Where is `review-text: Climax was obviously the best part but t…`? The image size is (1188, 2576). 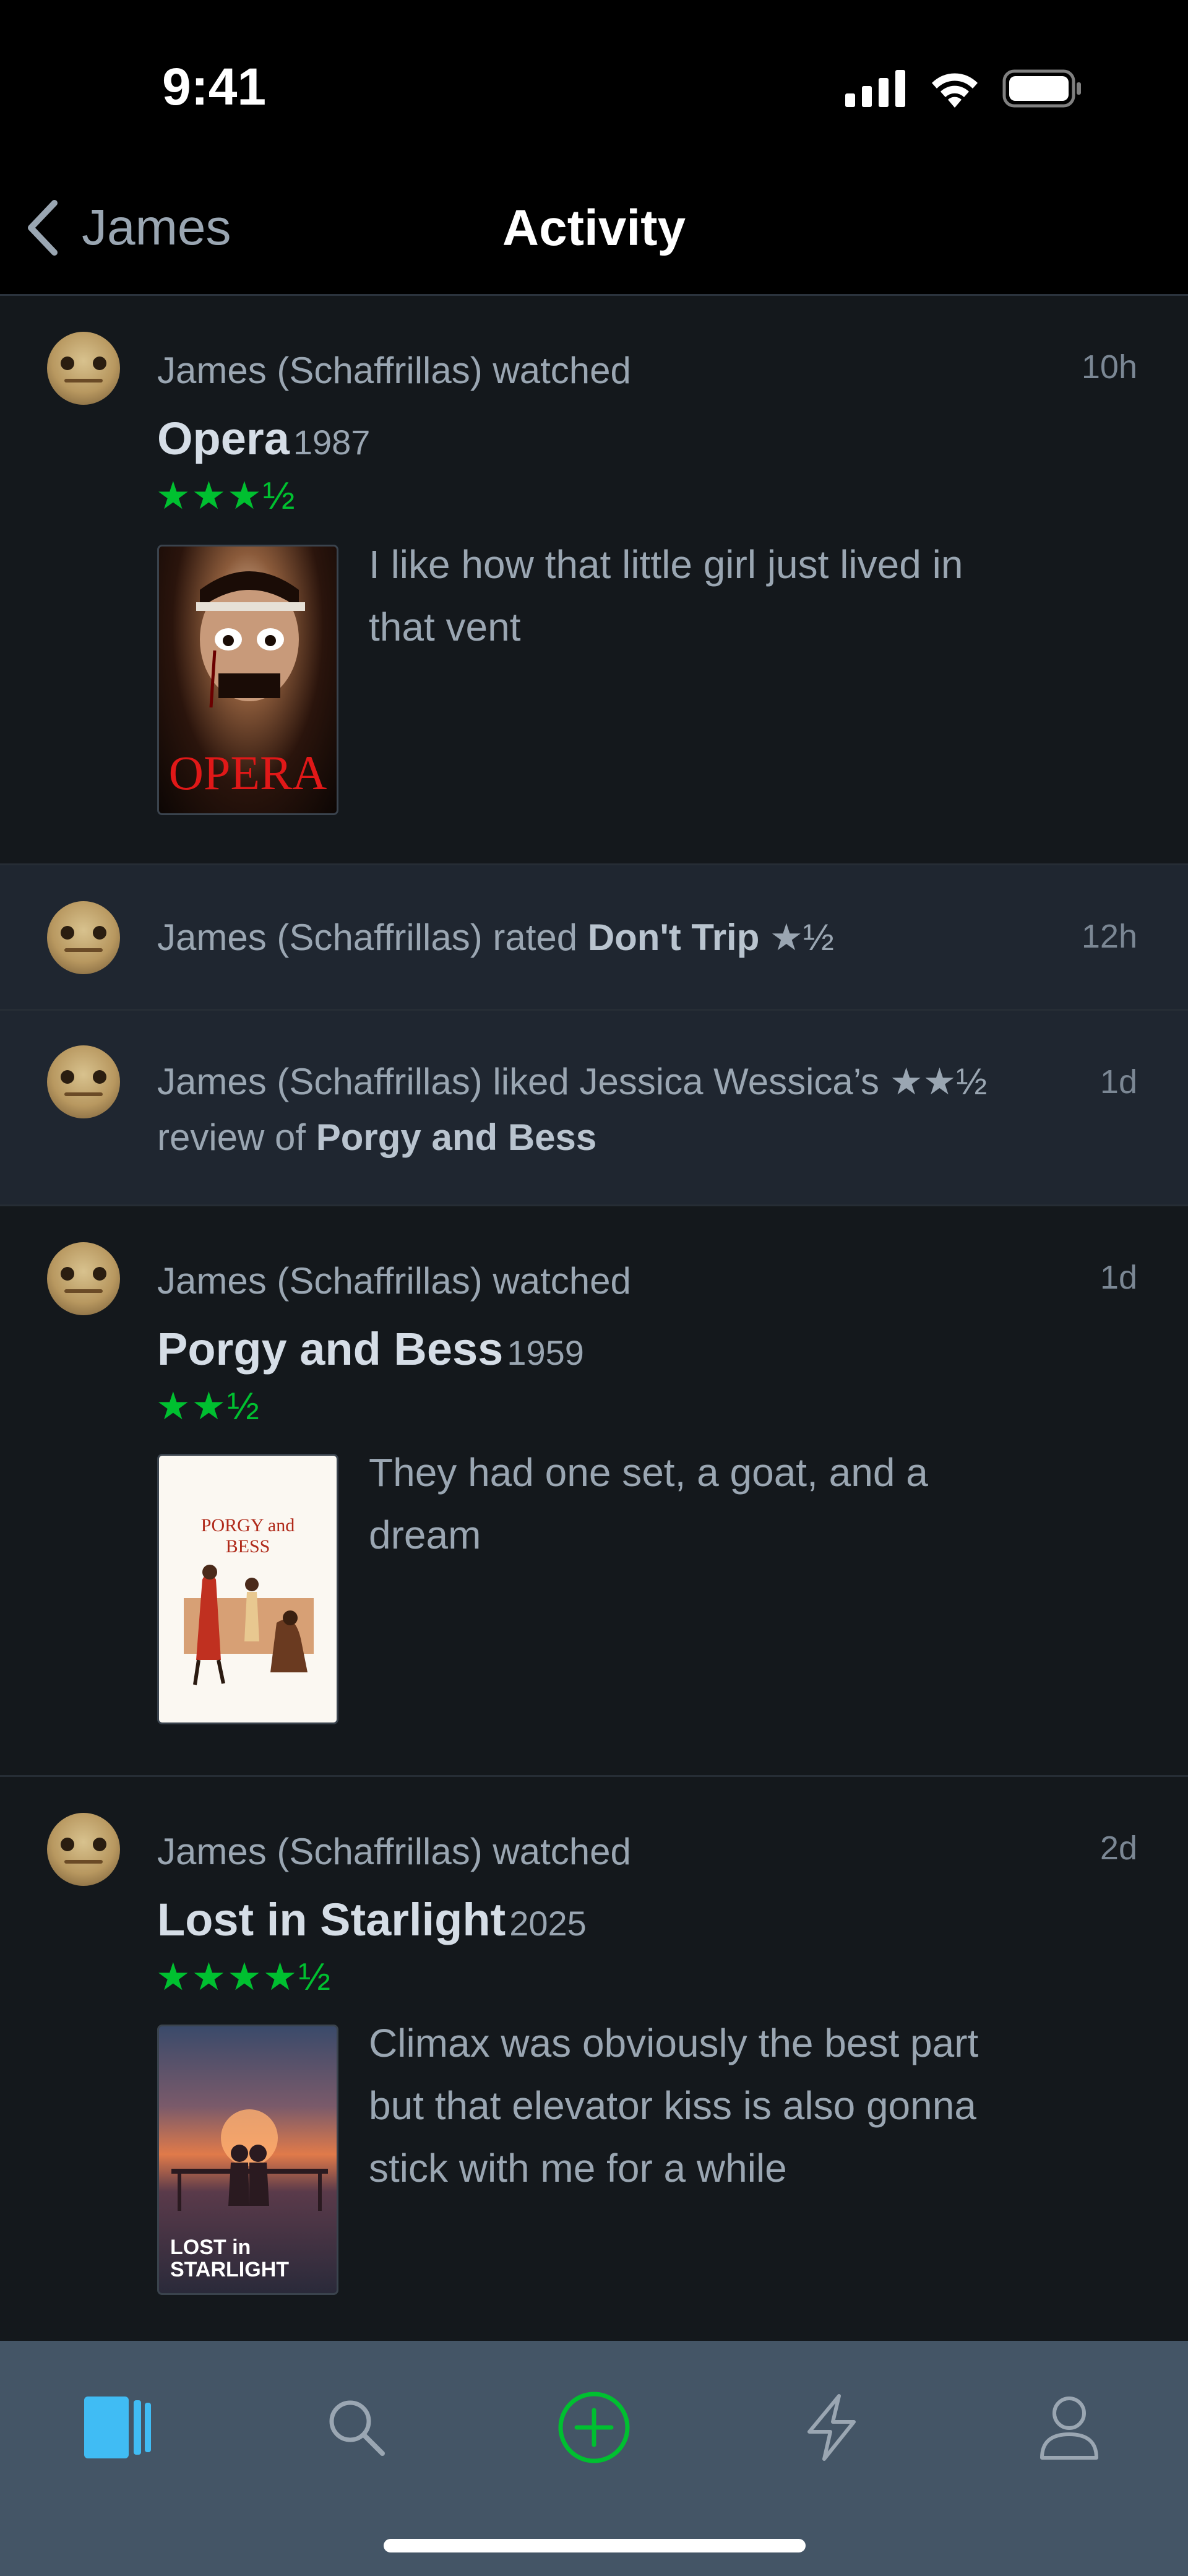 review-text: Climax was obviously the best part but t… is located at coordinates (703, 2106).